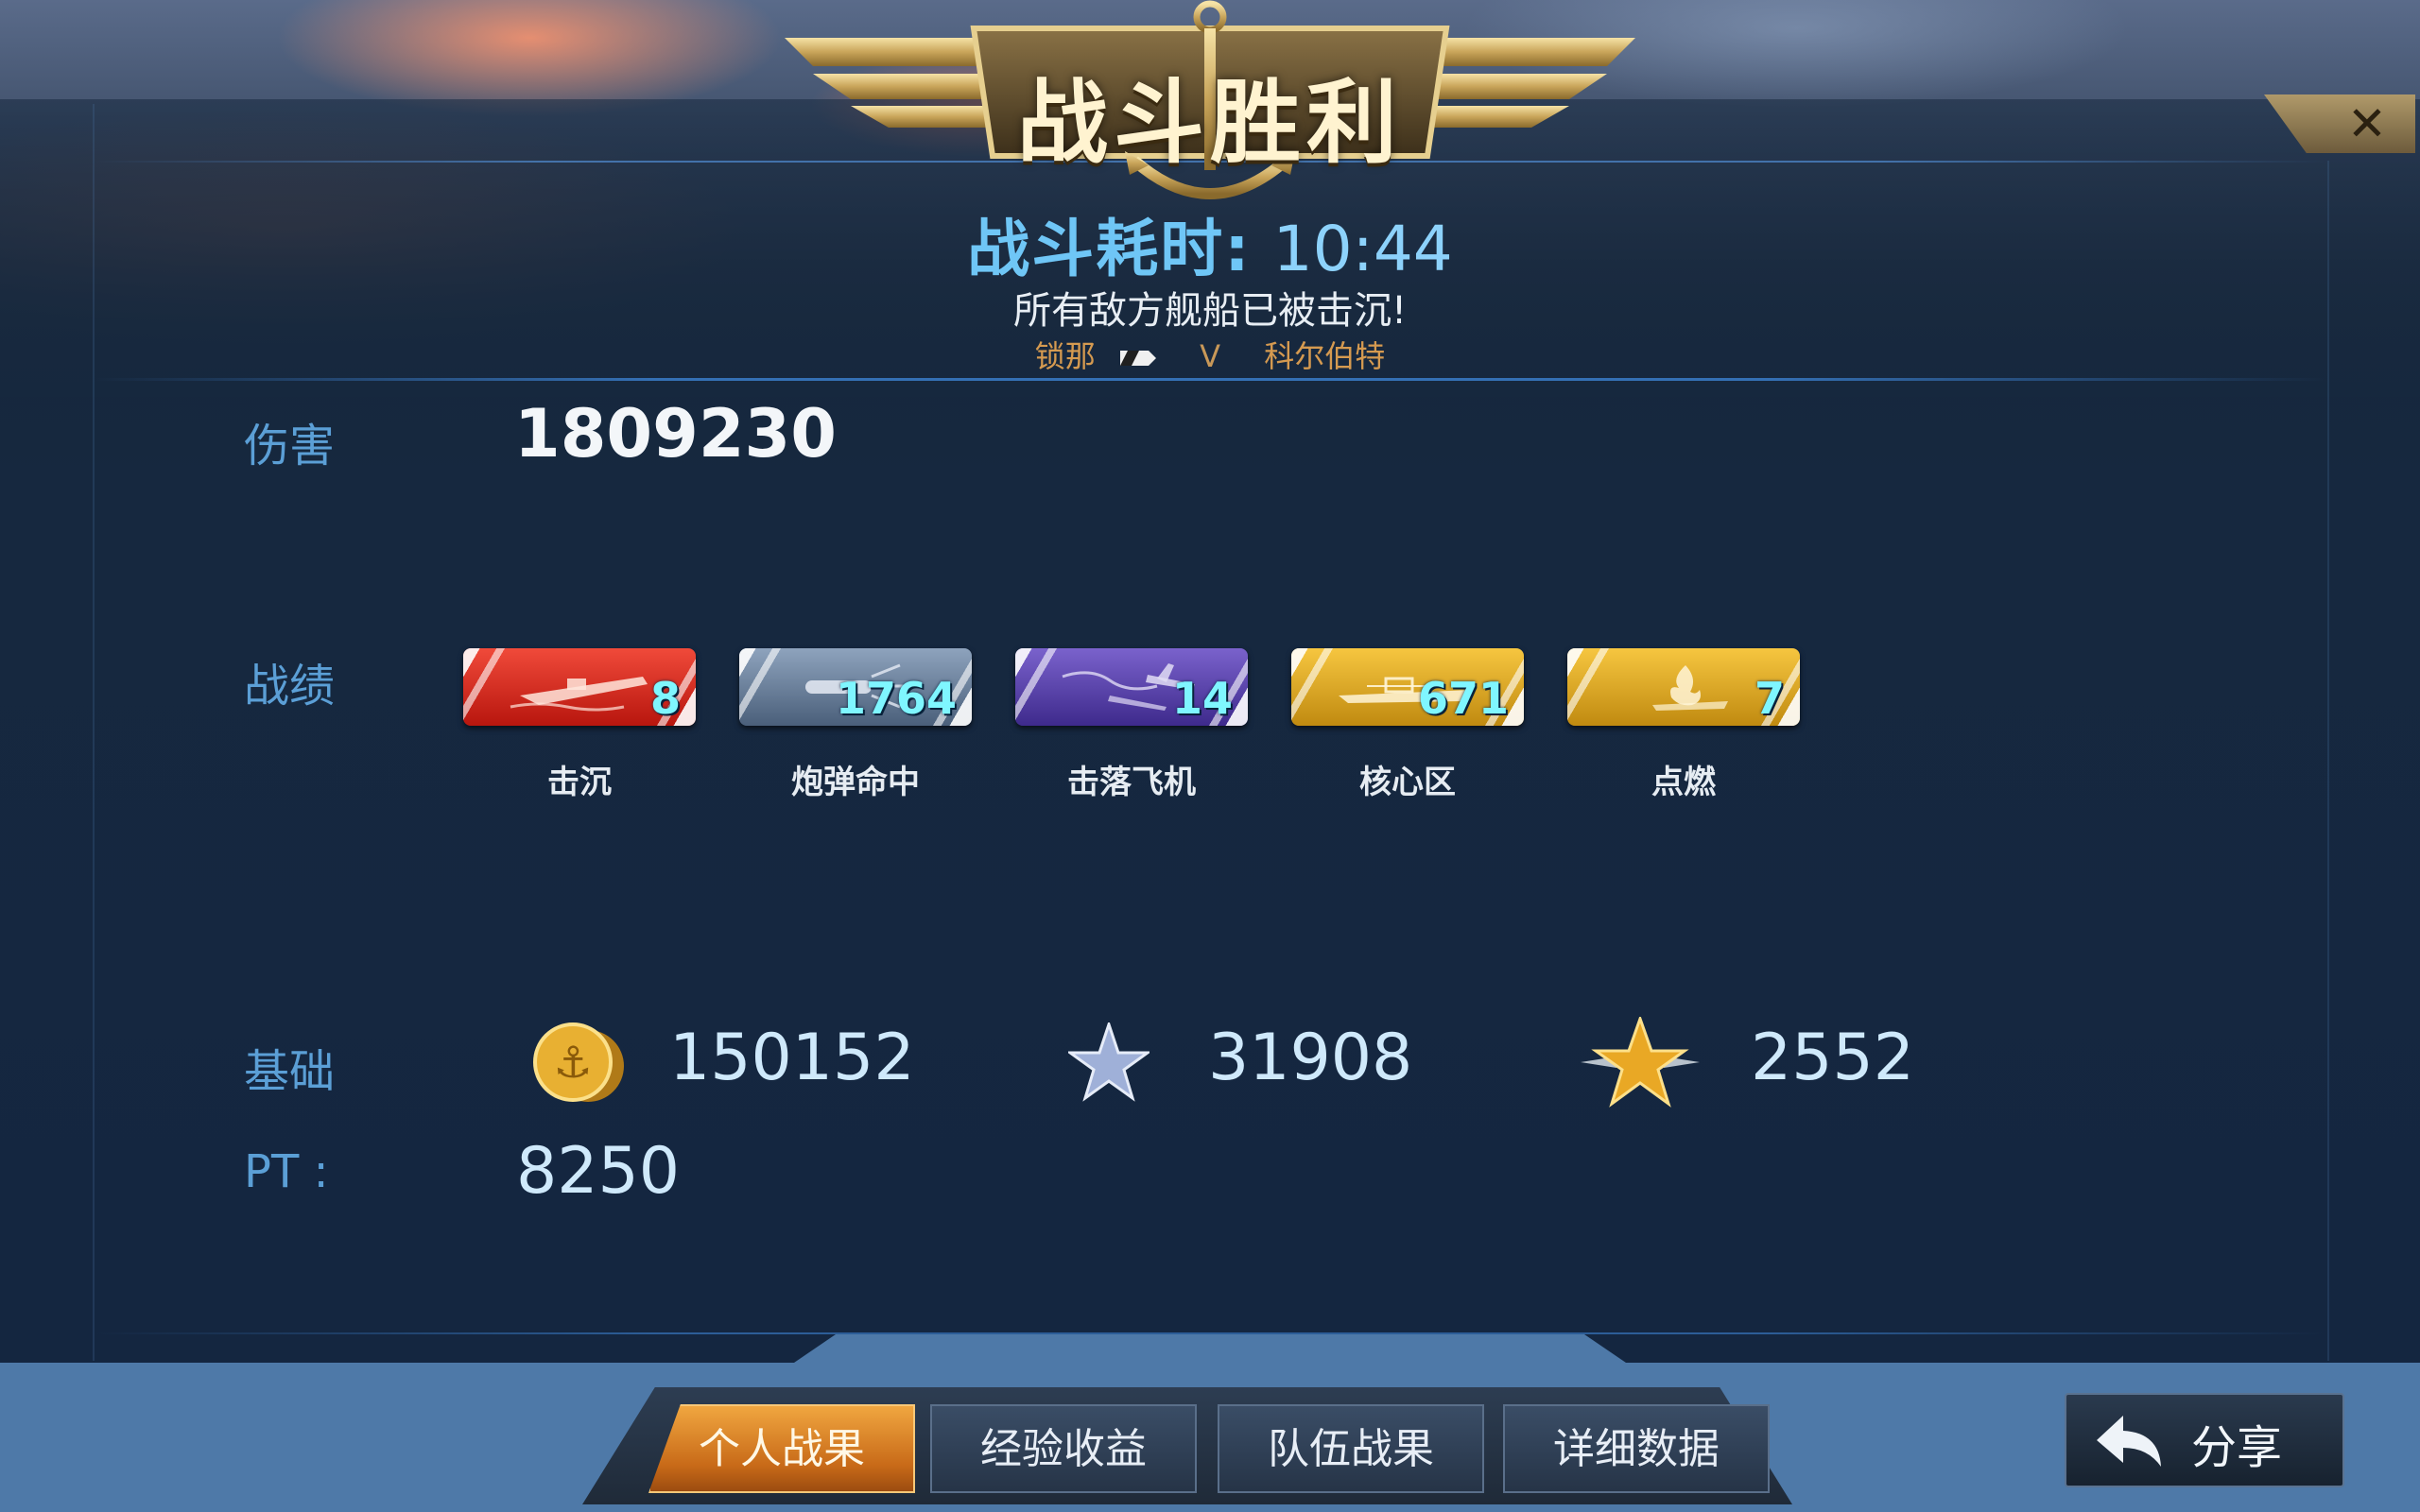 The width and height of the screenshot is (2420, 1512). What do you see at coordinates (579, 782) in the screenshot?
I see `medal-label-sink: 击沉` at bounding box center [579, 782].